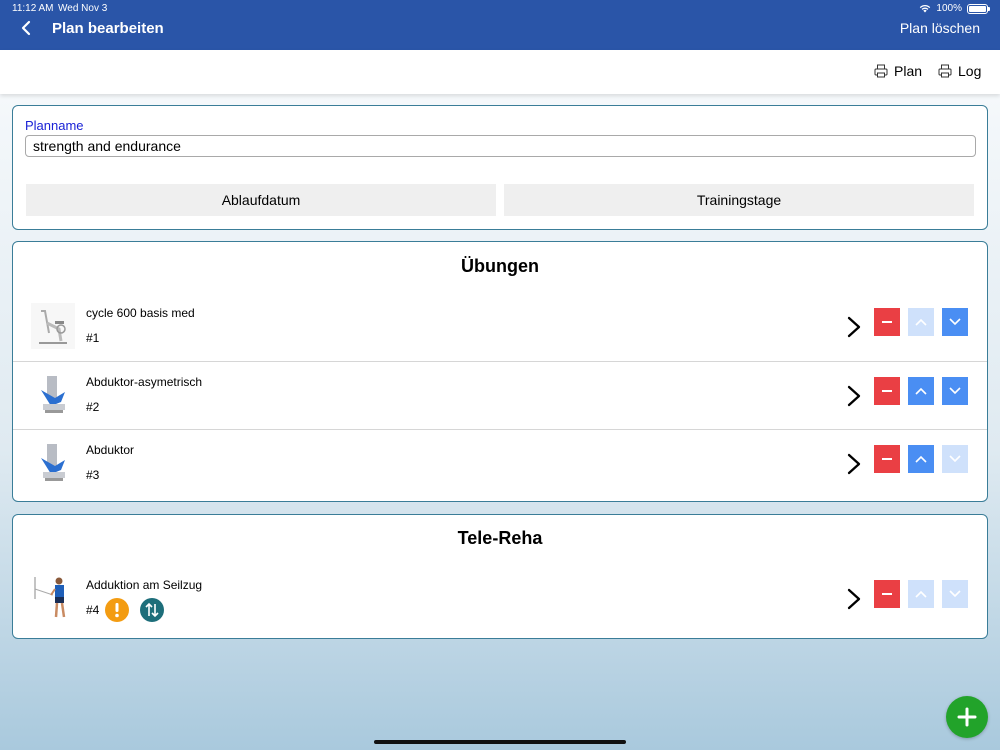  Describe the element at coordinates (500, 146) in the screenshot. I see `plan-name-input` at that location.